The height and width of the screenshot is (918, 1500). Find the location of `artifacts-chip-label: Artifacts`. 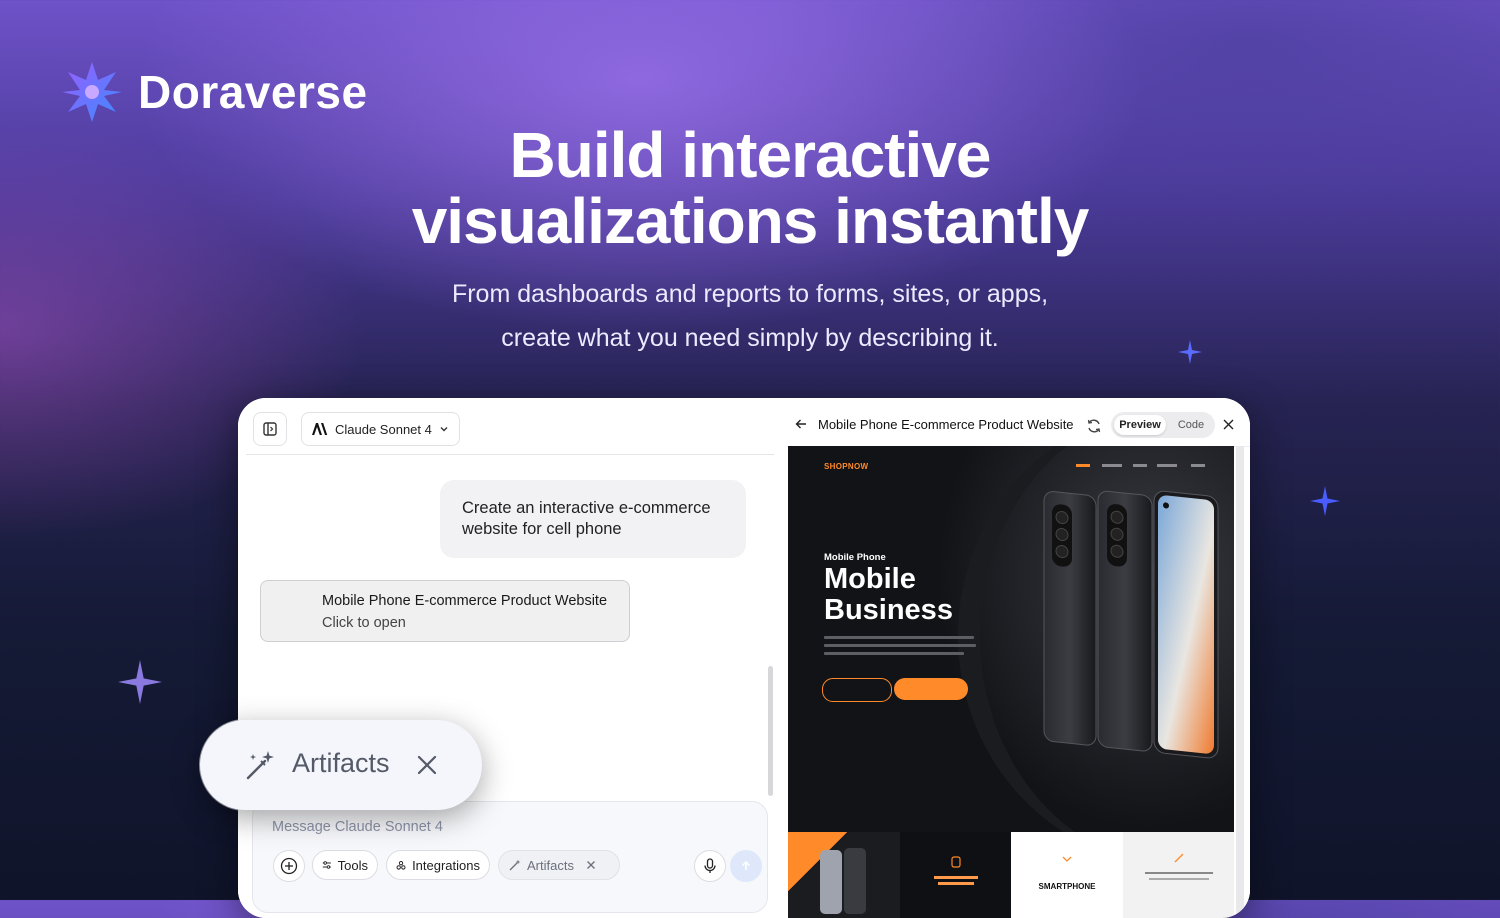

artifacts-chip-label: Artifacts is located at coordinates (341, 763).